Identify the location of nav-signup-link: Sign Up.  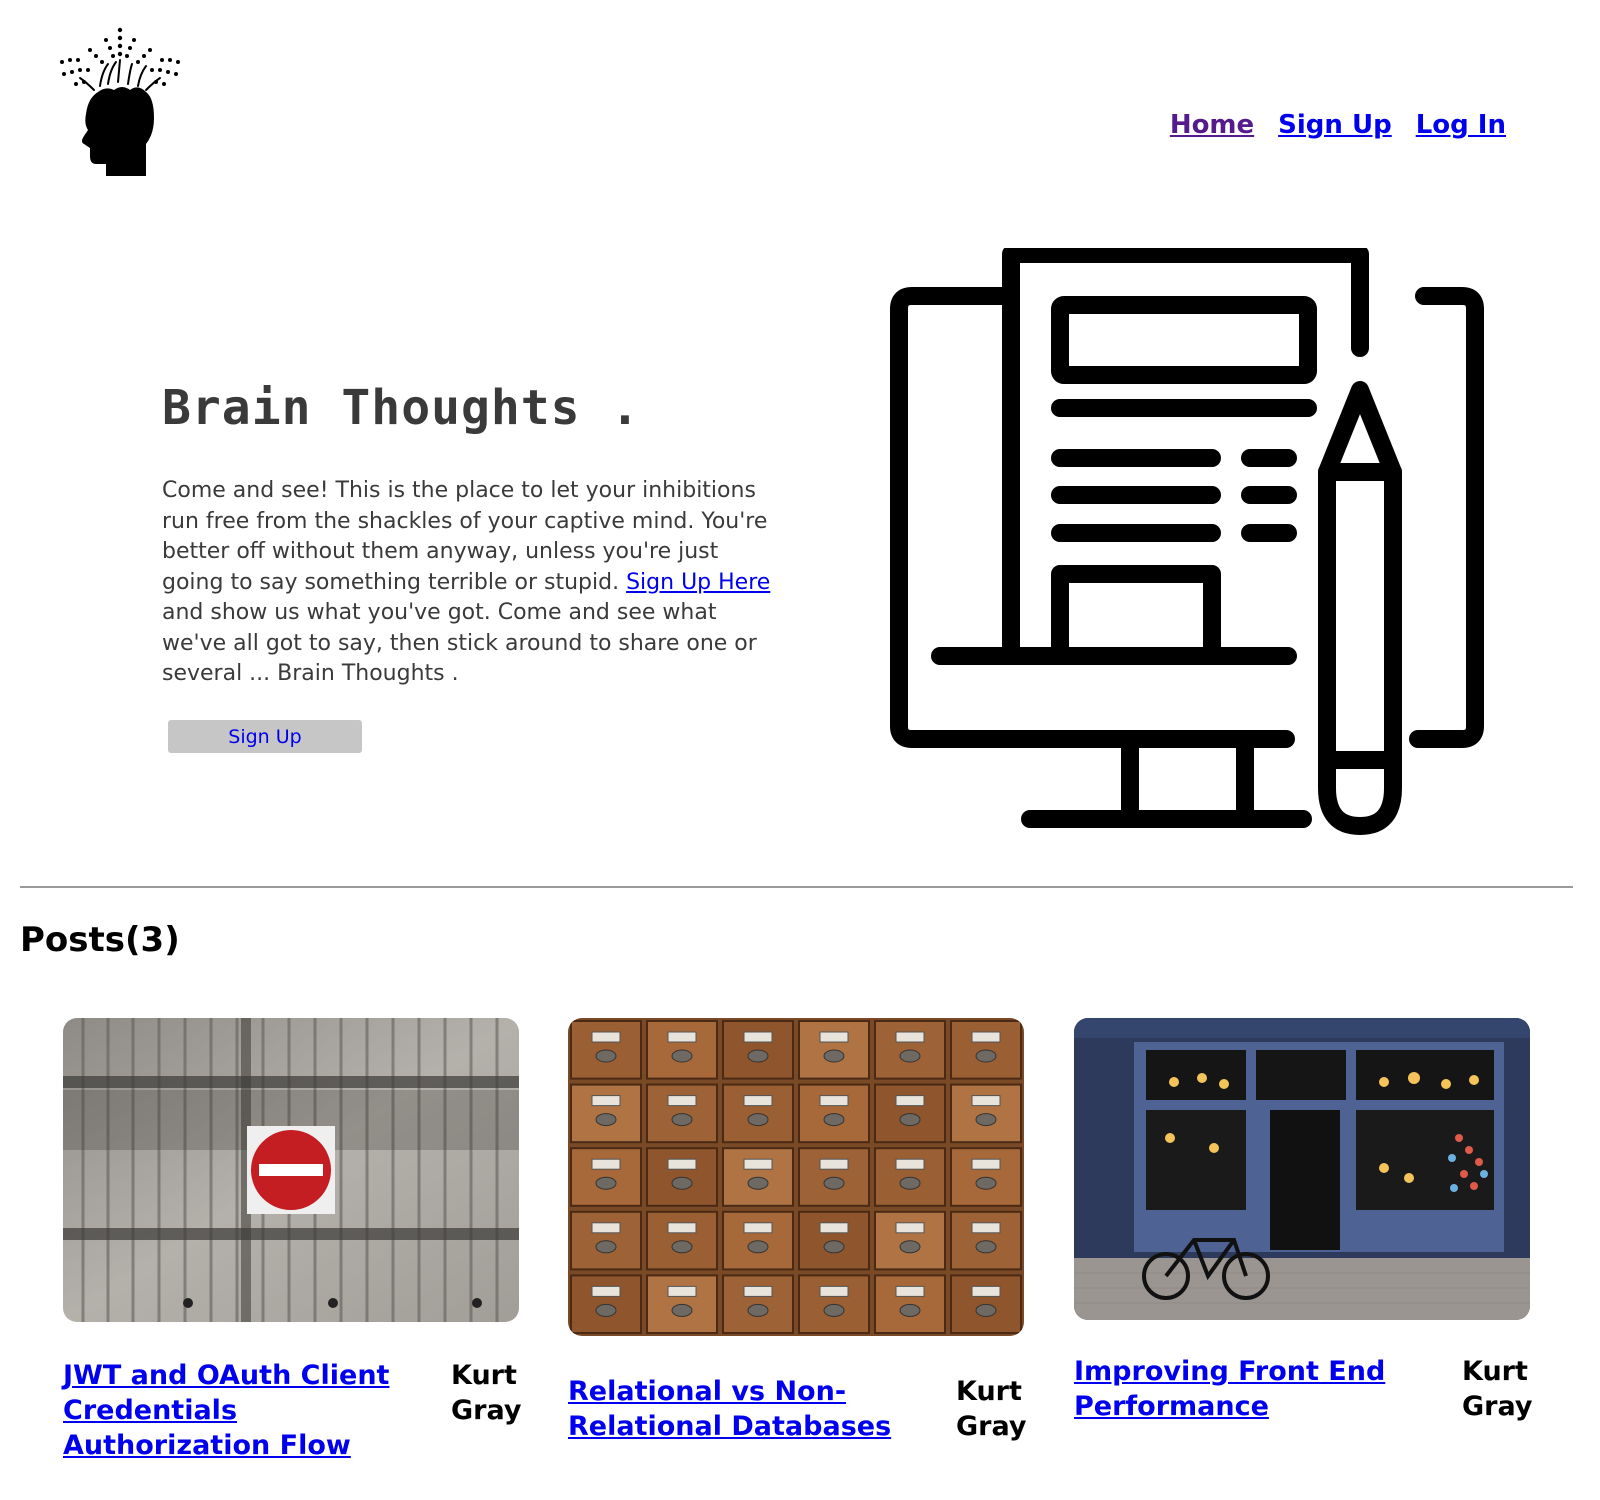
(1335, 125).